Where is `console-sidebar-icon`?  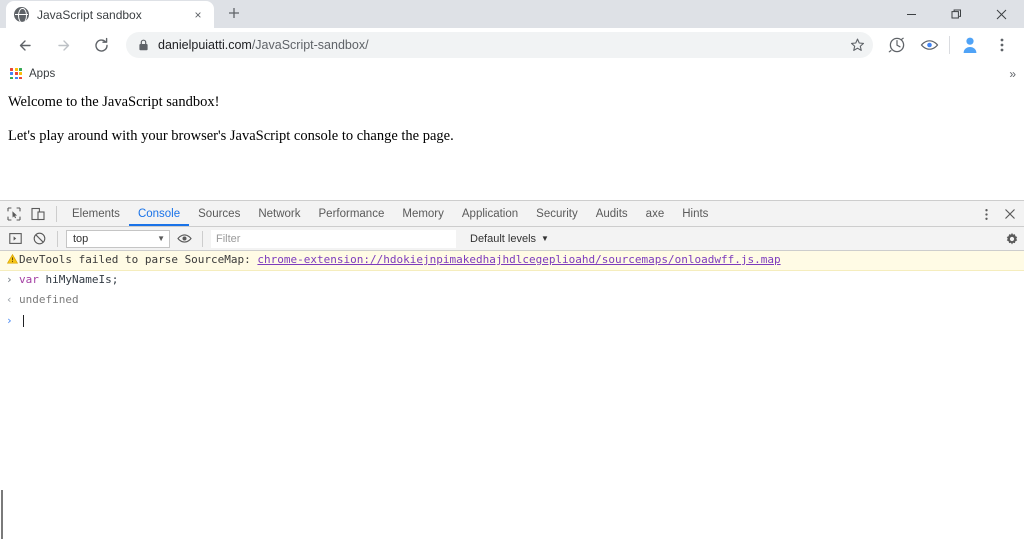 console-sidebar-icon is located at coordinates (15, 239).